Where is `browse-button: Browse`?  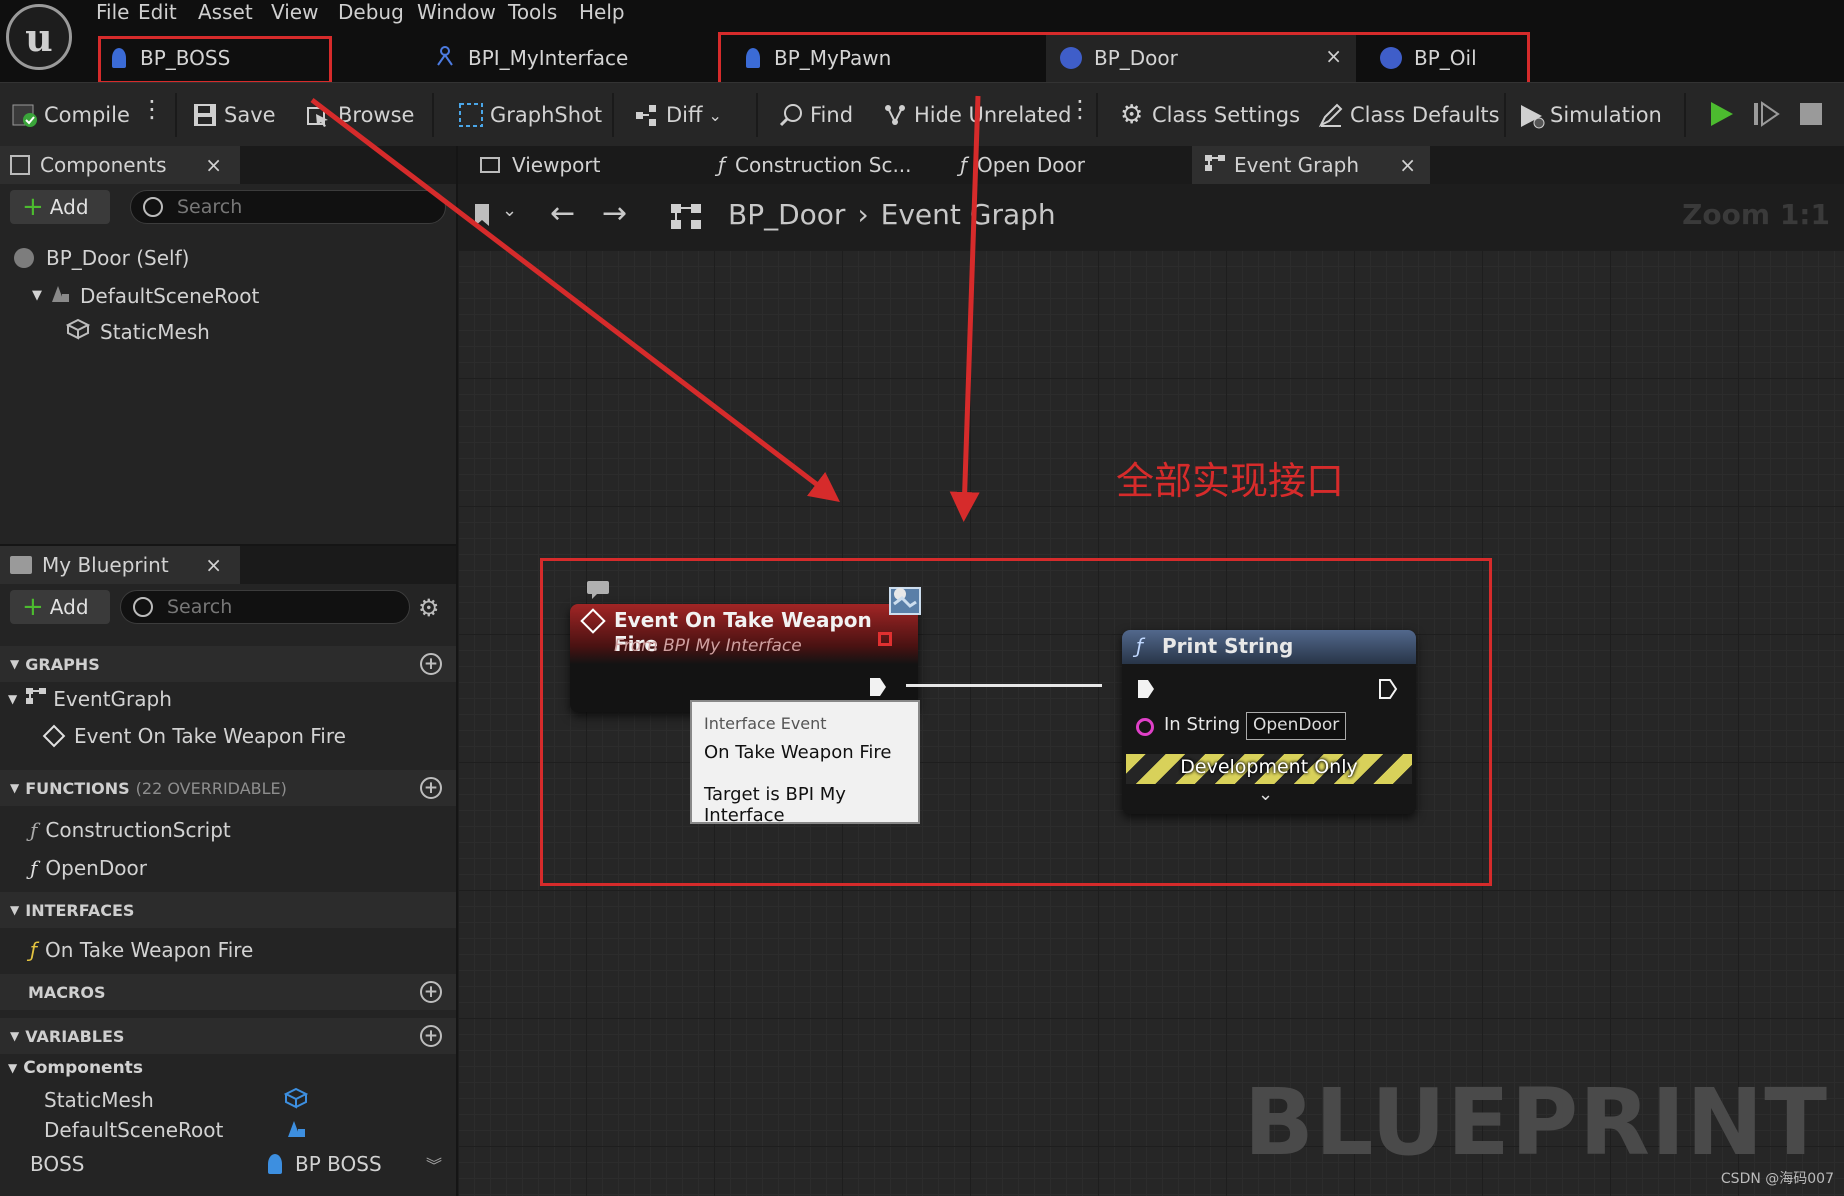
browse-button: Browse is located at coordinates (360, 115).